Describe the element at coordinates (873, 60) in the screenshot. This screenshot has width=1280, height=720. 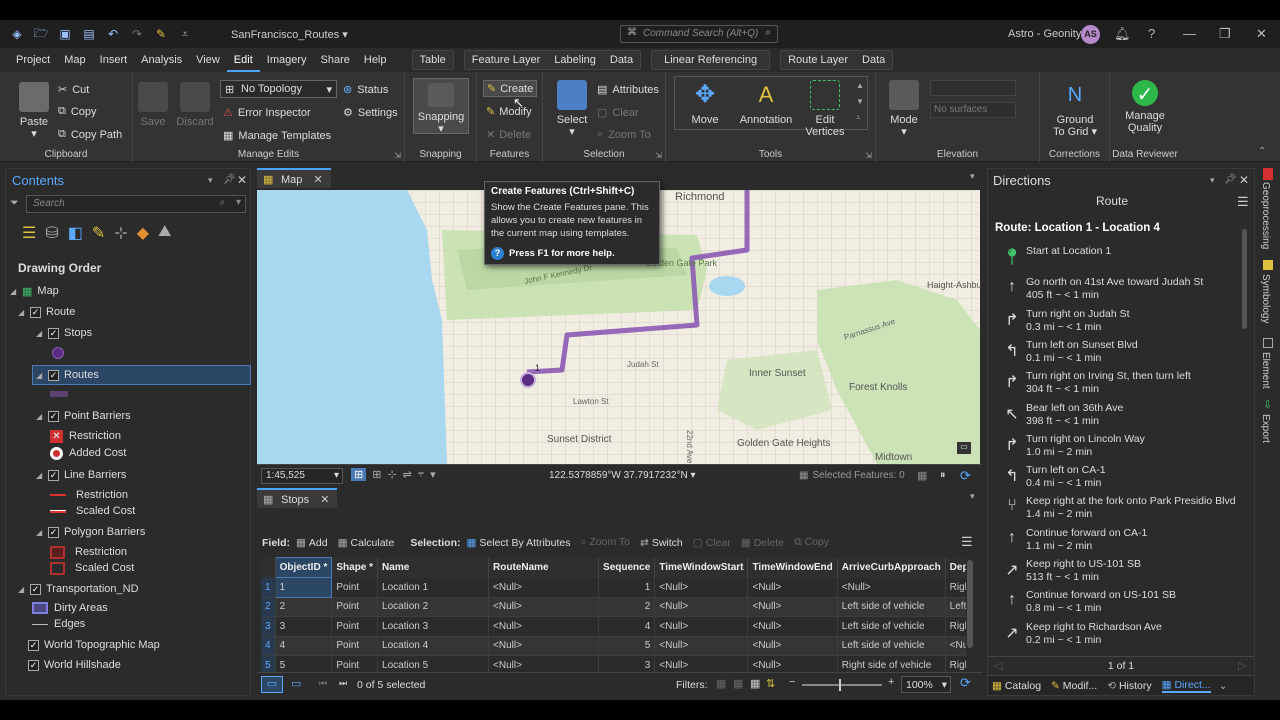
I see `tab-route-data: Data` at that location.